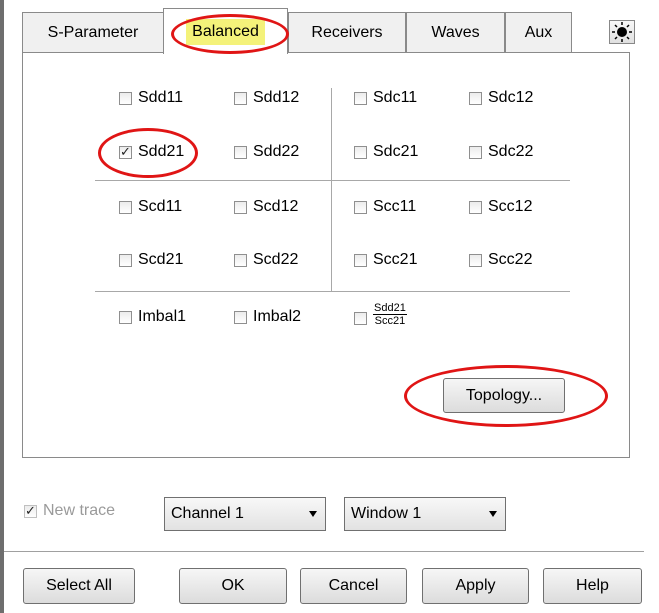  What do you see at coordinates (276, 259) in the screenshot?
I see `checkbox-label: Scd22` at bounding box center [276, 259].